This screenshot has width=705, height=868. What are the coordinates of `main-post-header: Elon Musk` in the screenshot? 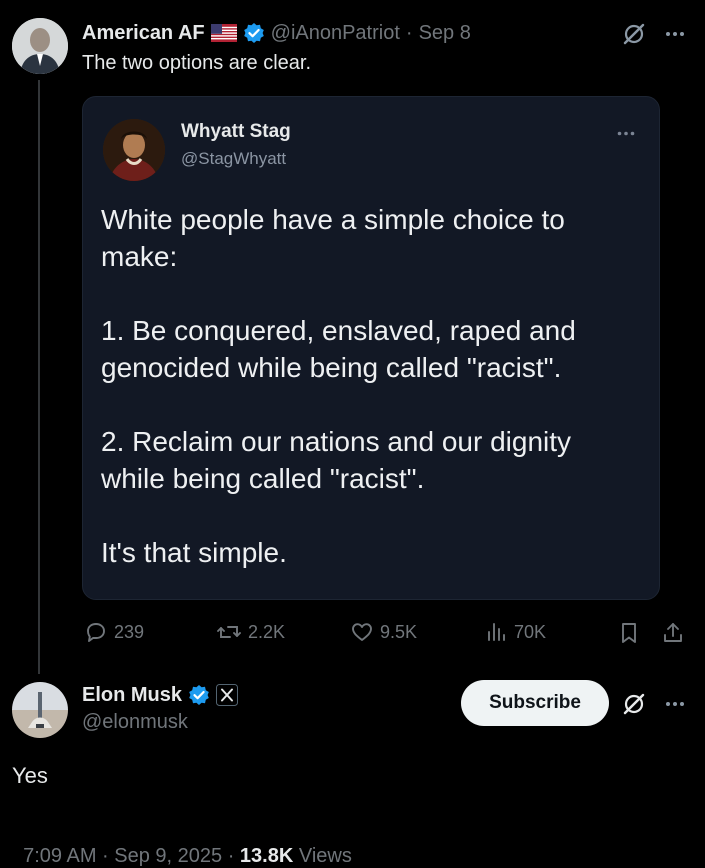 It's located at (160, 695).